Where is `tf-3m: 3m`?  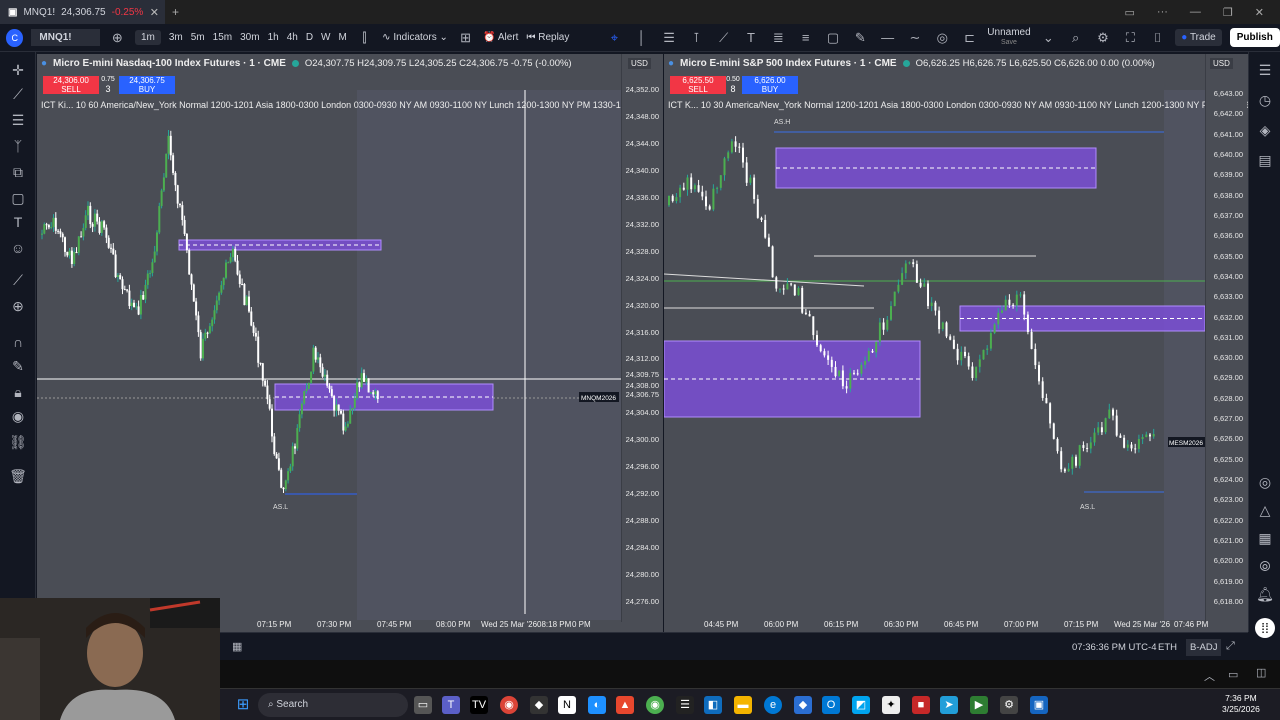 tf-3m: 3m is located at coordinates (176, 37).